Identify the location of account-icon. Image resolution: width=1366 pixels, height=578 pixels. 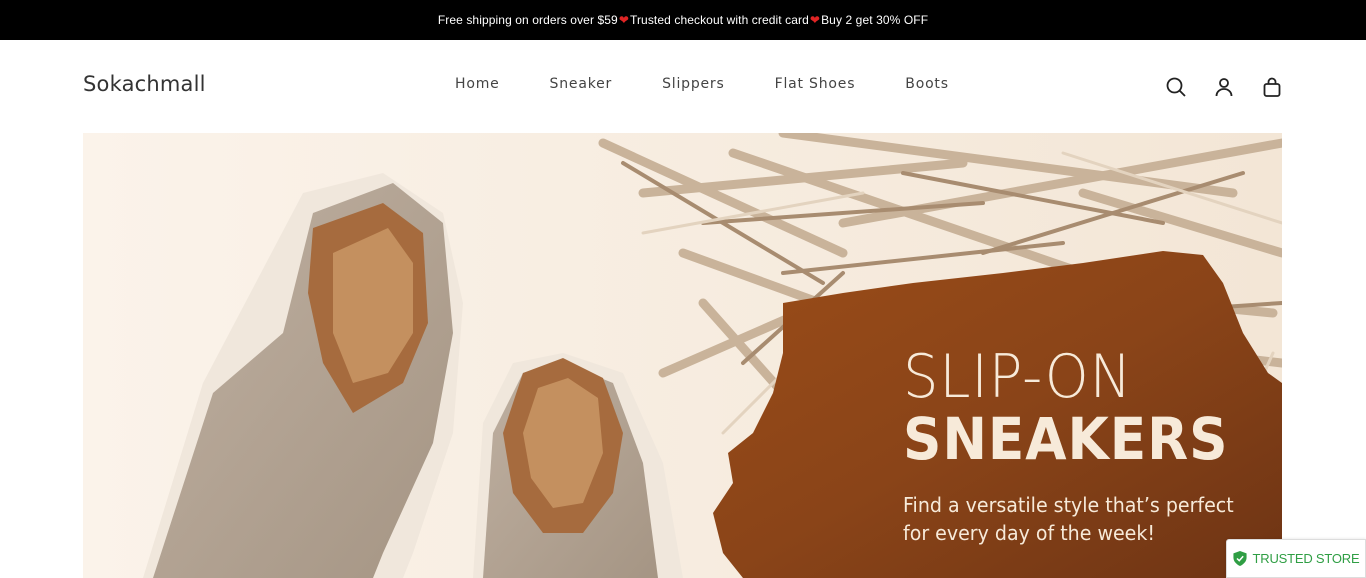
(1224, 87).